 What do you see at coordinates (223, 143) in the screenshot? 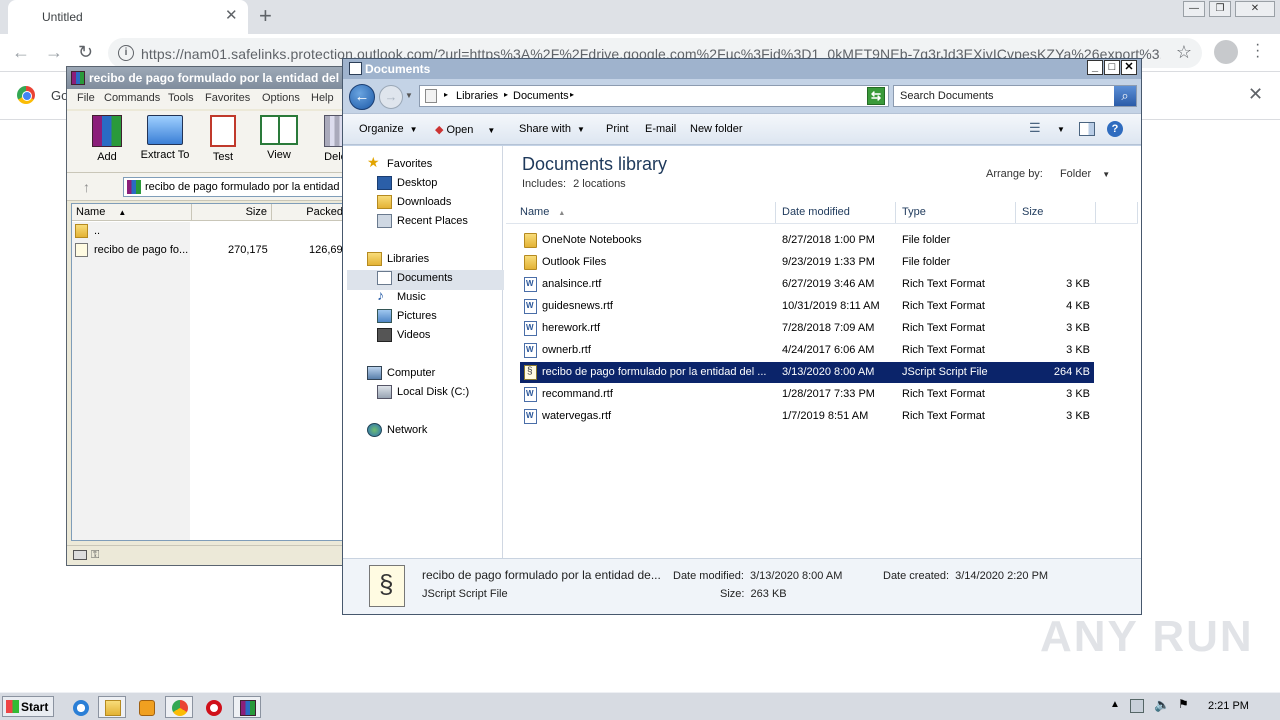
I see `test-button: Test` at bounding box center [223, 143].